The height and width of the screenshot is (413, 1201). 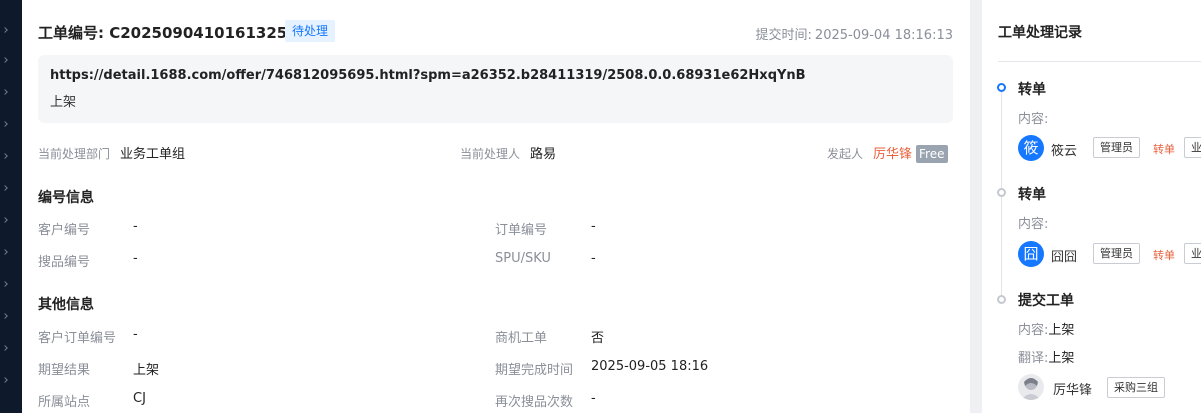 I want to click on current-dept-label: 当前处理部门, so click(x=74, y=154).